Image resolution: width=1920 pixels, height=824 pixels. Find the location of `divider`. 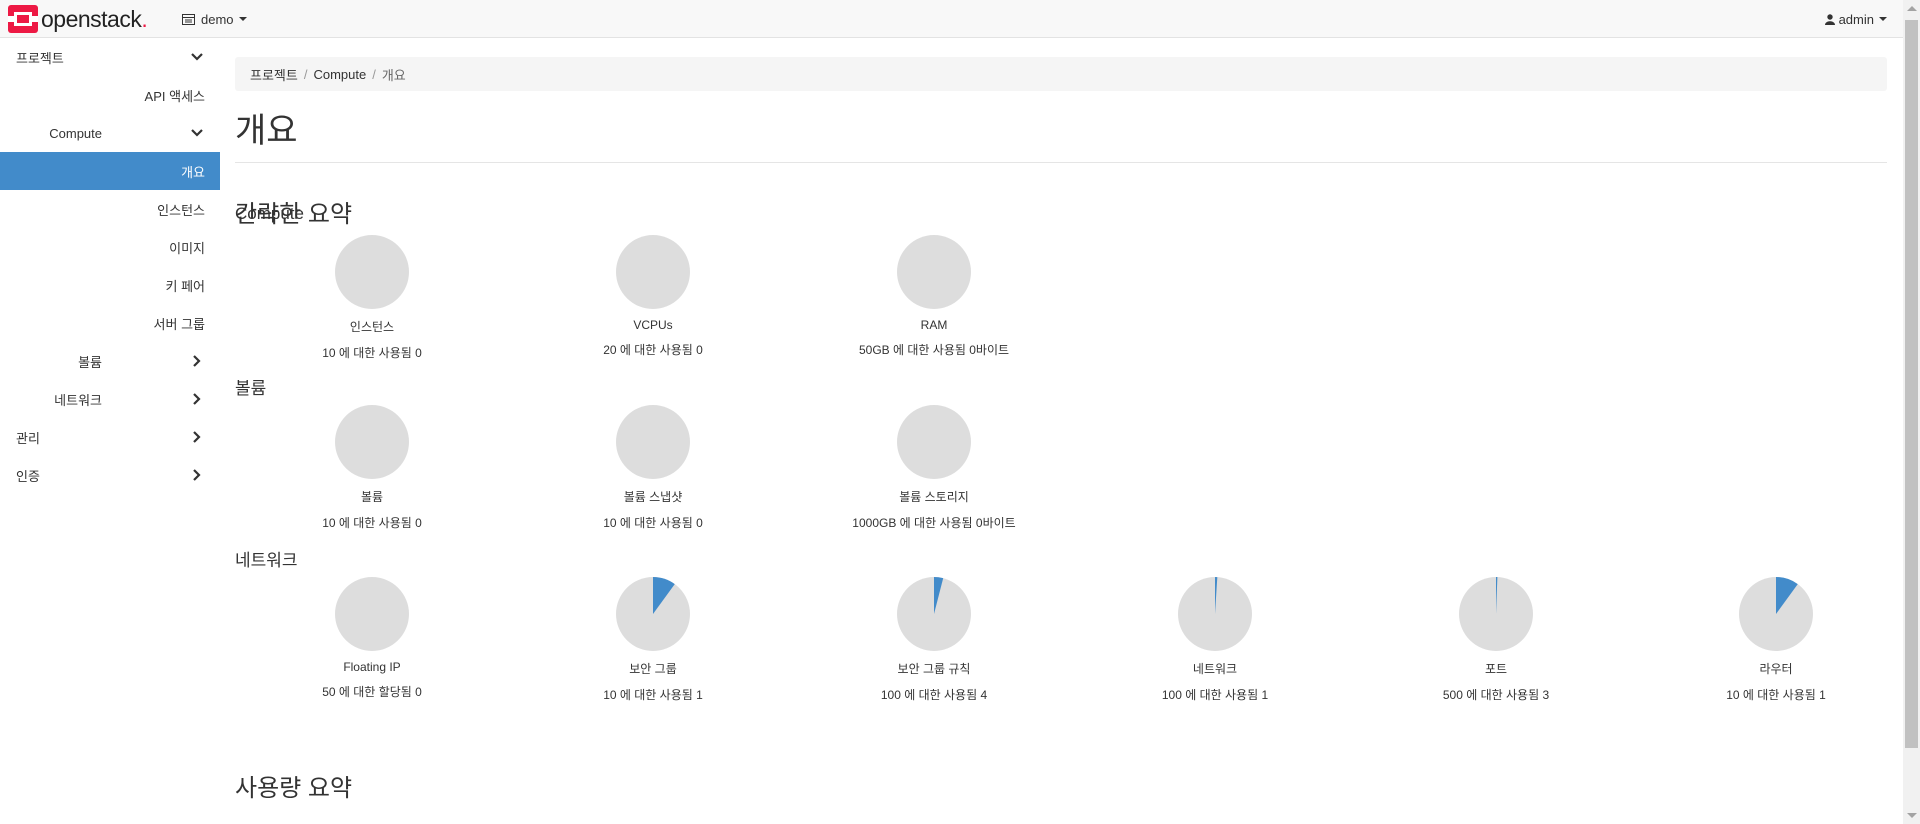

divider is located at coordinates (1061, 162).